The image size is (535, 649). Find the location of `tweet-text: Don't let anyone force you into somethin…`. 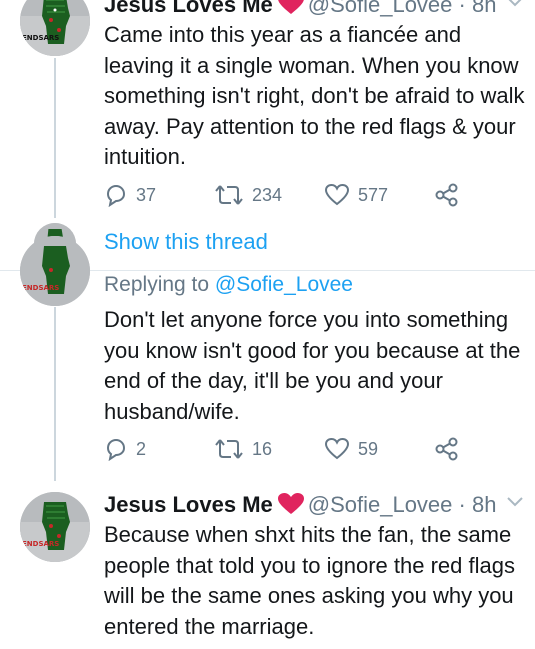

tweet-text: Don't let anyone force you into somethin… is located at coordinates (312, 365).